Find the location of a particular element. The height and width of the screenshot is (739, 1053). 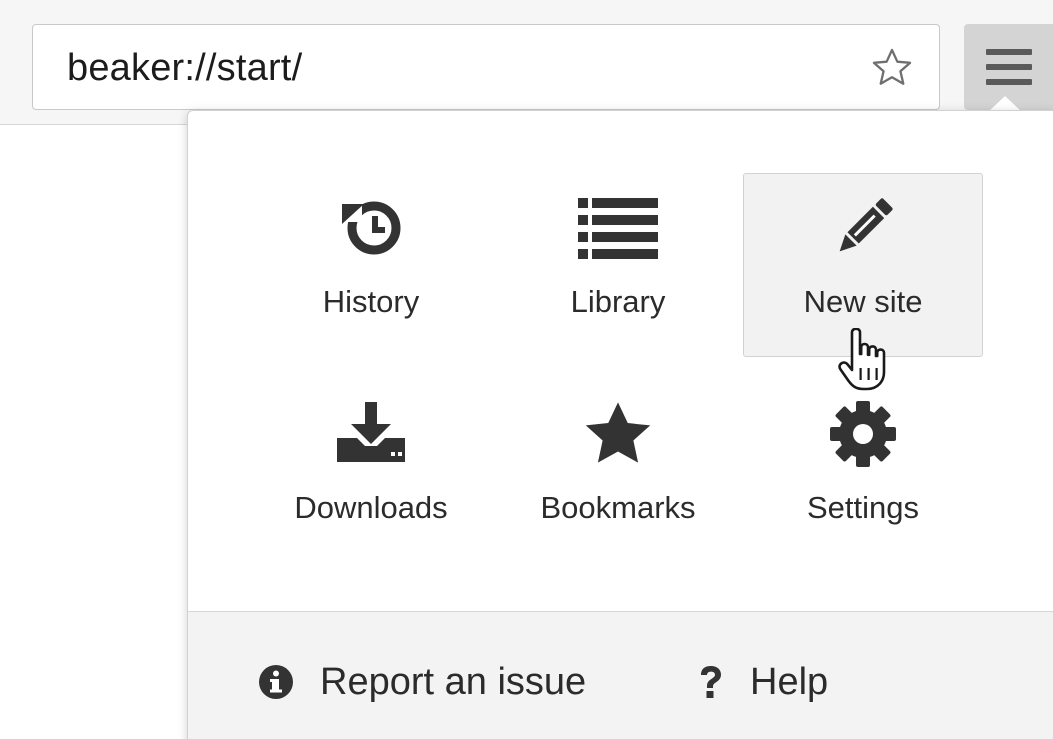

list-icon is located at coordinates (618, 228).